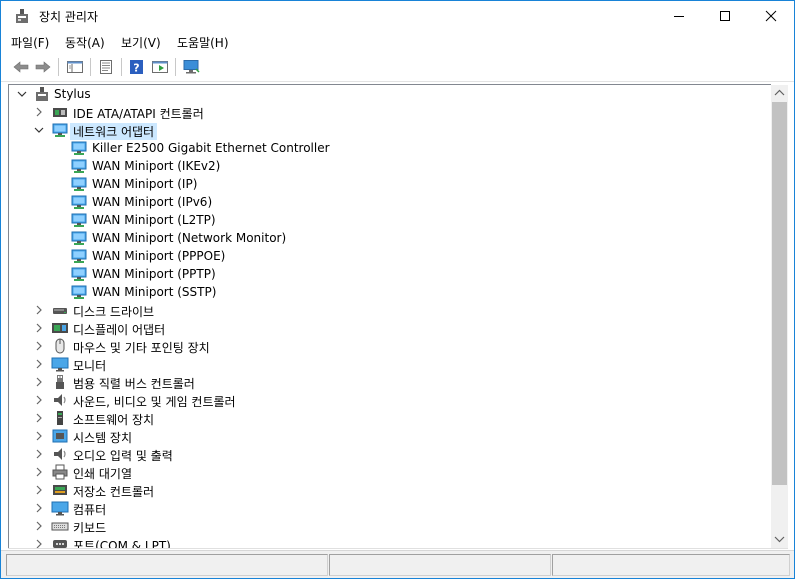 This screenshot has height=579, width=795. I want to click on menu-bar: 파일(F) 동작(A) 보기(V) 도움말(H), so click(397, 42).